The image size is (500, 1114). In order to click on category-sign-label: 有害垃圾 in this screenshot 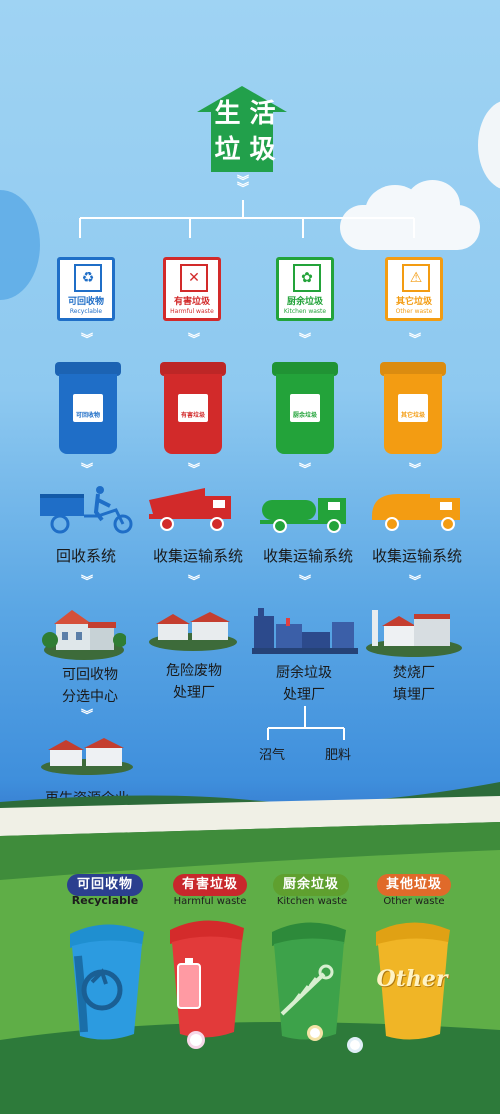, I will do `click(191, 302)`.